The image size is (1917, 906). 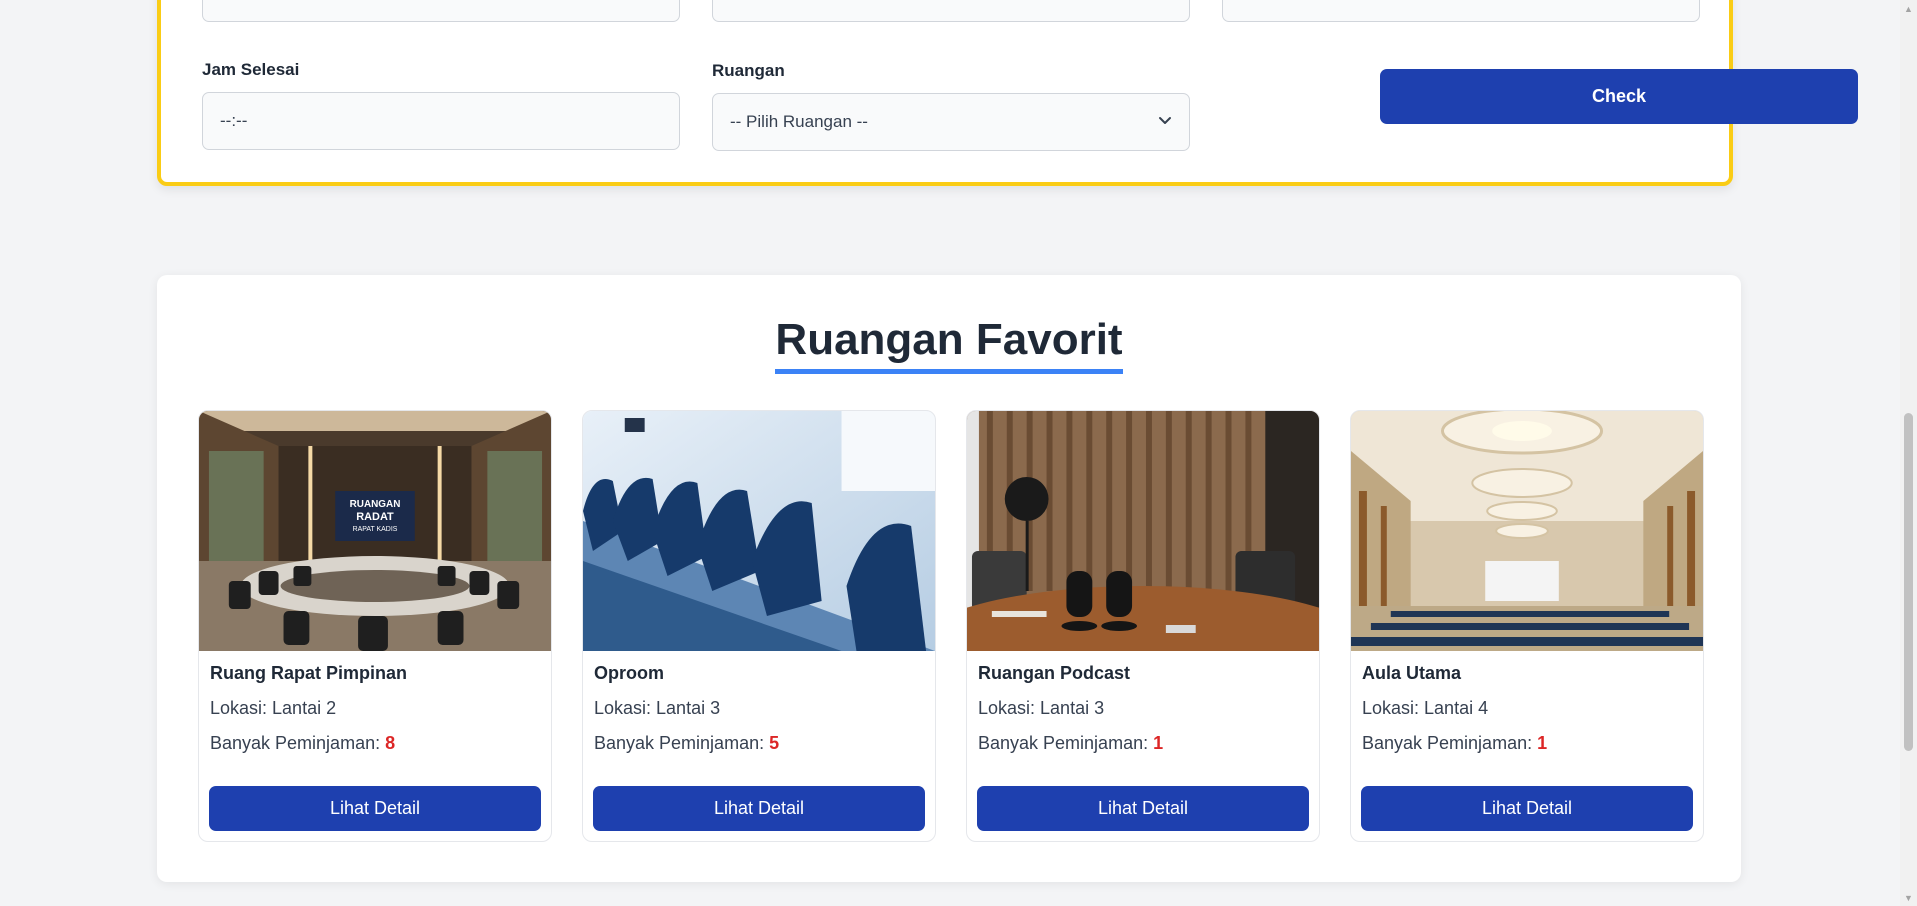 I want to click on room-location: Lokasi: Lantai 4, so click(x=1425, y=708).